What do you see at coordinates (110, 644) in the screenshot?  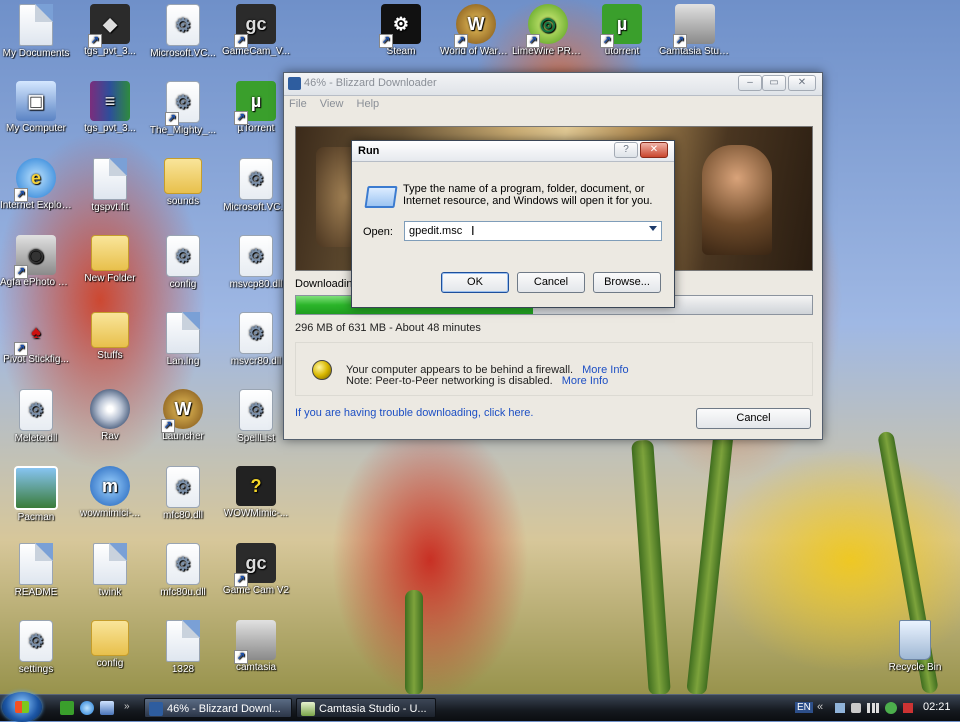 I see `desktop-icon: config` at bounding box center [110, 644].